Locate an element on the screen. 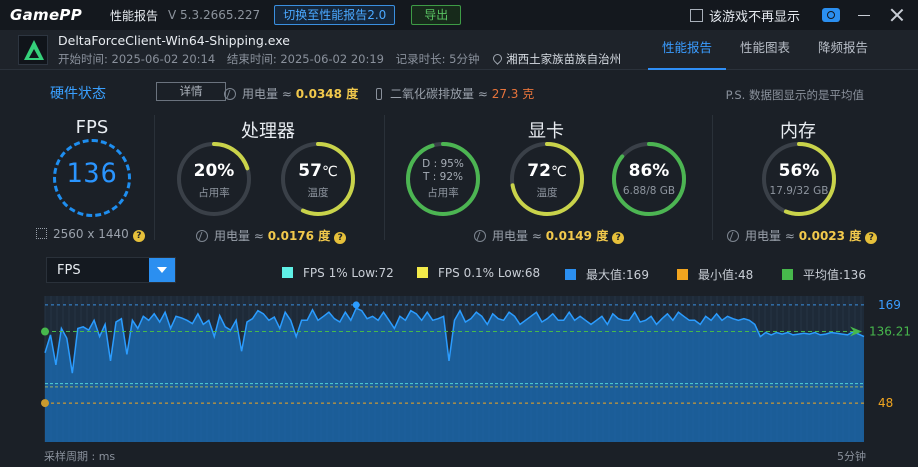 The image size is (918, 467). gpu-memory-detail: 6.88/8 GB is located at coordinates (649, 191).